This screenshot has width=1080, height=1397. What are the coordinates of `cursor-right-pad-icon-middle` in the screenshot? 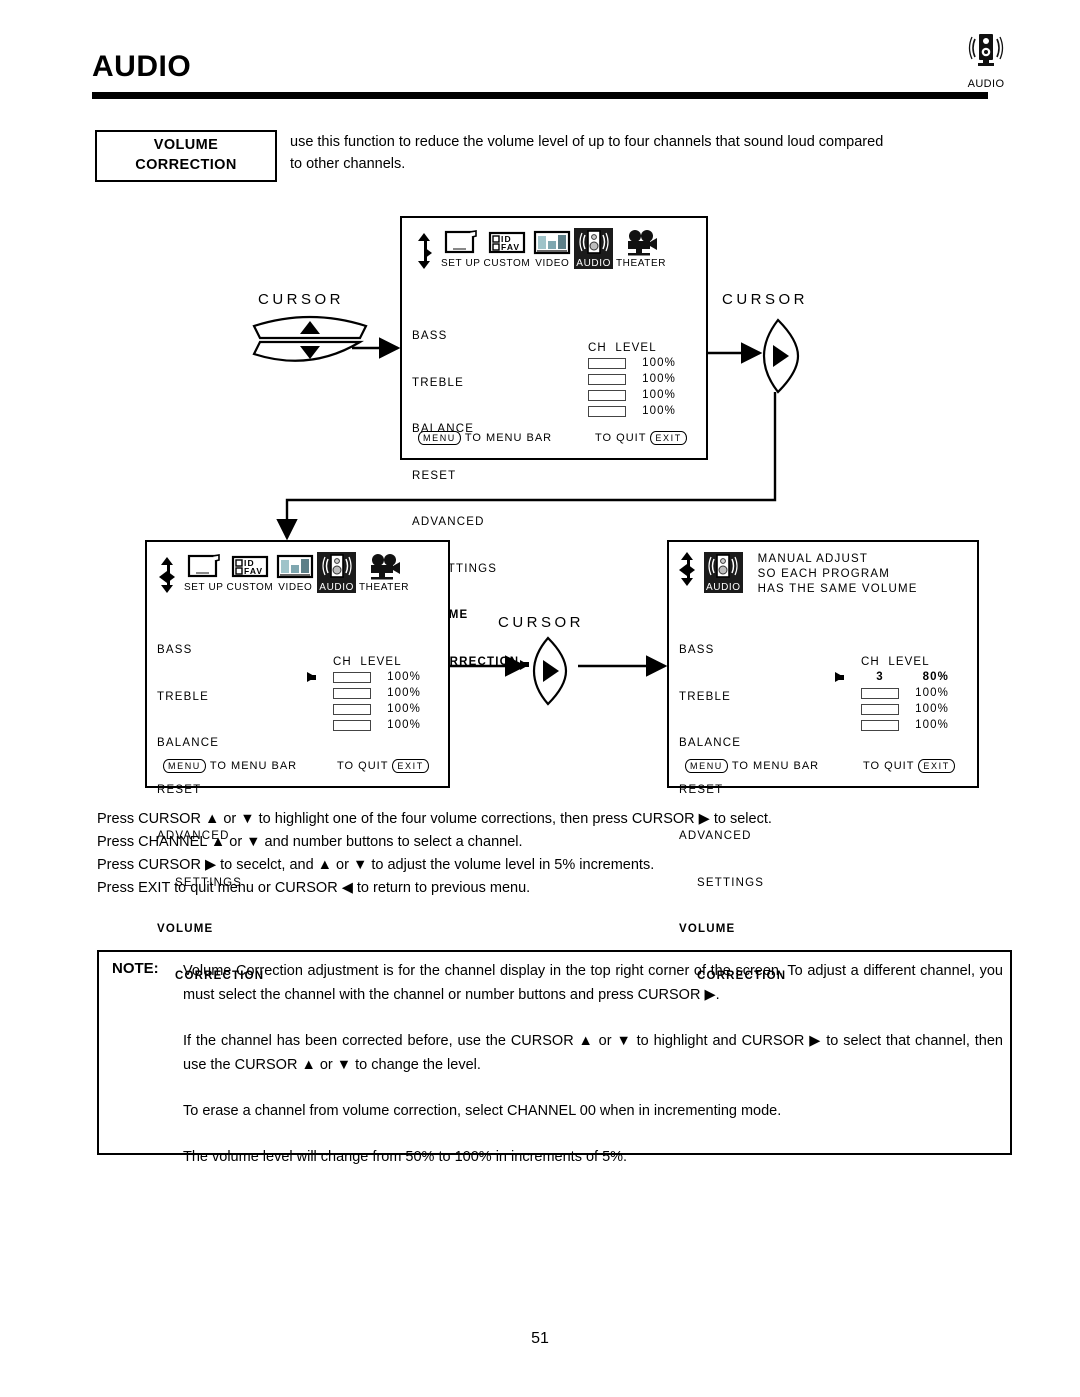 It's located at (548, 671).